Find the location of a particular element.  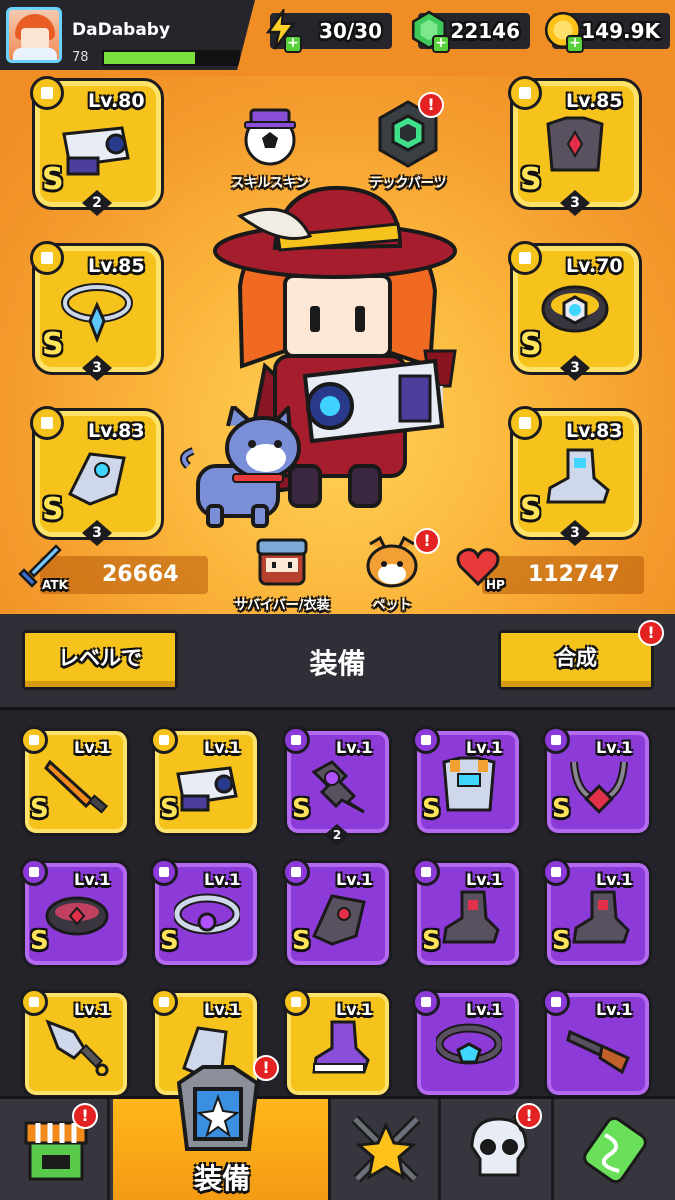

pet-button: ペット ! is located at coordinates (398, 570).